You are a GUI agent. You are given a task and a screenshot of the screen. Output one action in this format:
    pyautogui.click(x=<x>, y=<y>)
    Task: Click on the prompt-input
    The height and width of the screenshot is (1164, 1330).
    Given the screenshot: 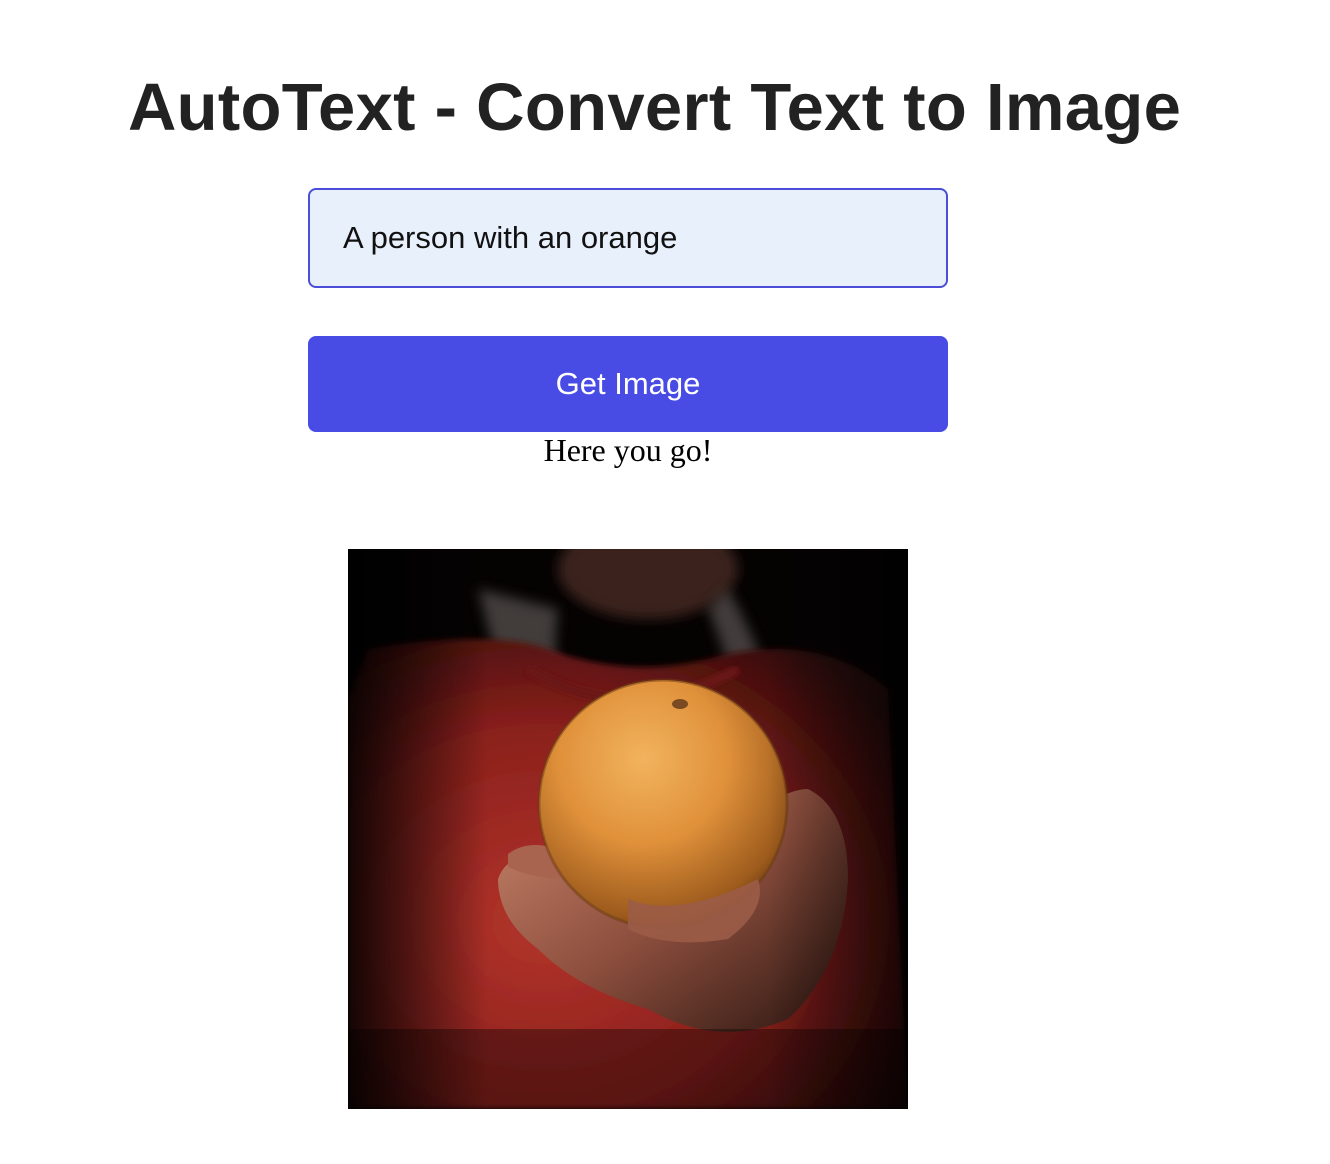 What is the action you would take?
    pyautogui.click(x=628, y=238)
    